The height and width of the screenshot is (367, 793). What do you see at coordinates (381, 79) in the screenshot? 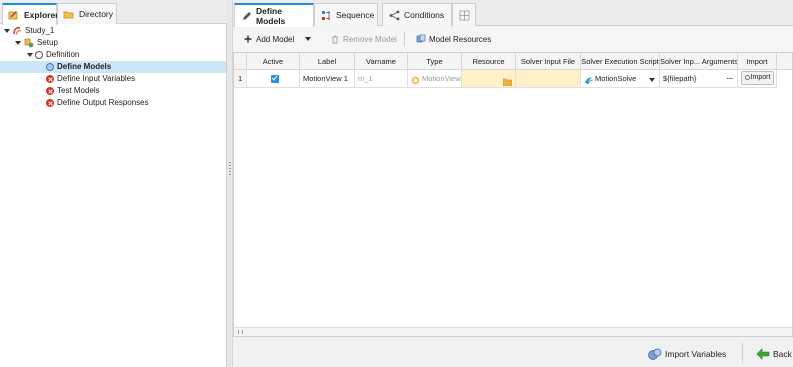
I see `varname-cell: m_1` at bounding box center [381, 79].